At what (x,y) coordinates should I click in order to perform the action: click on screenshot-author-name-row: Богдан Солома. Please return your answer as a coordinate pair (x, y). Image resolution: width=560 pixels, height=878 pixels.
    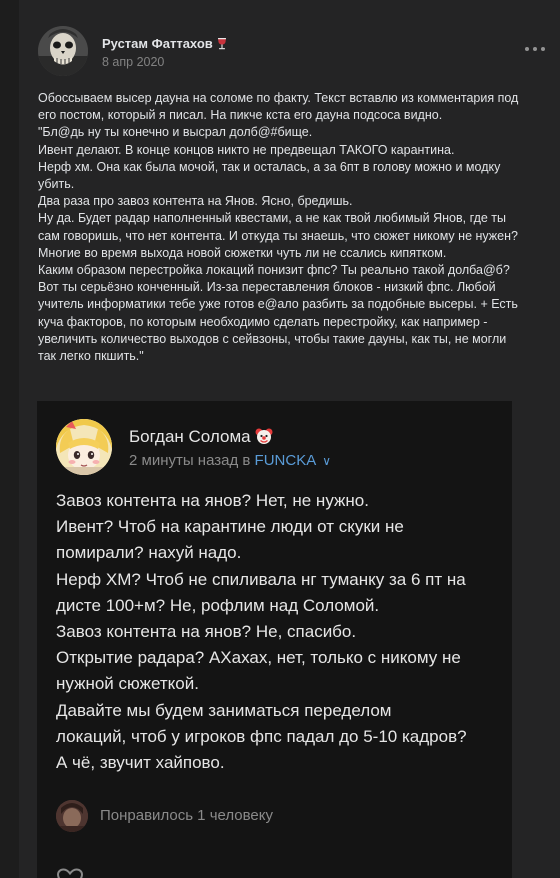
    Looking at the image, I should click on (201, 437).